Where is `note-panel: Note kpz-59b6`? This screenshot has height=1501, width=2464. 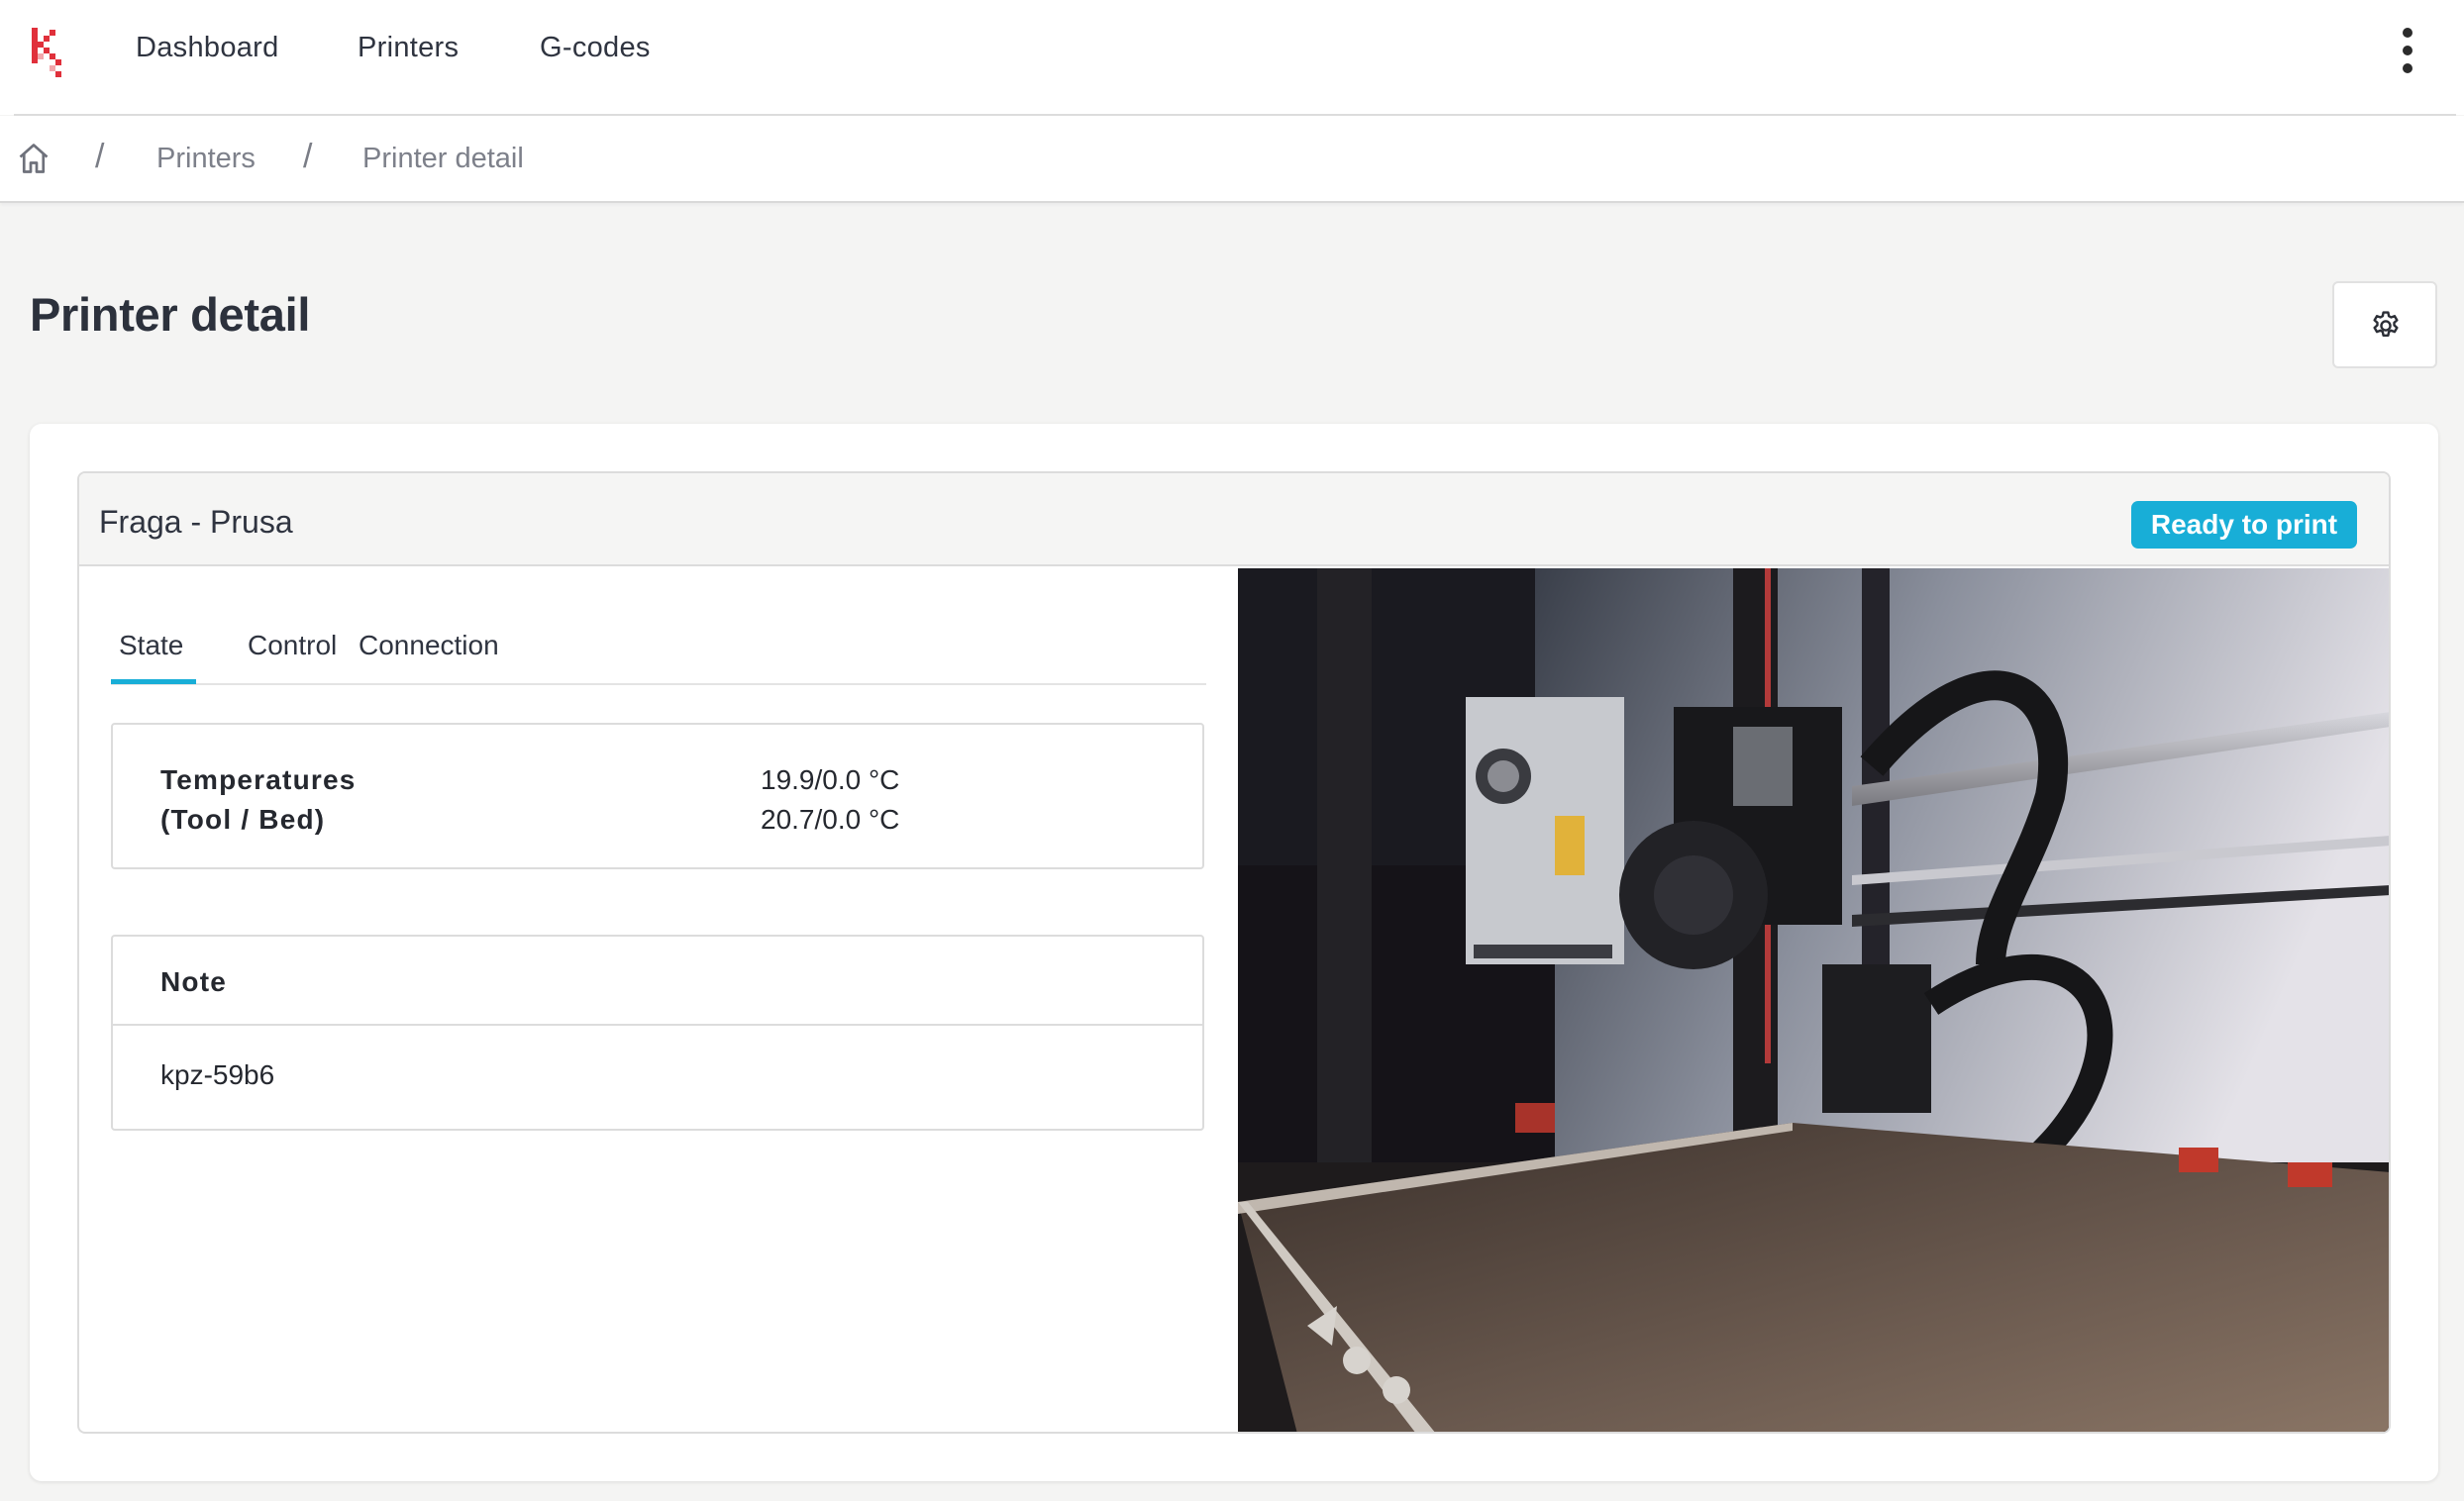 note-panel: Note kpz-59b6 is located at coordinates (658, 1033).